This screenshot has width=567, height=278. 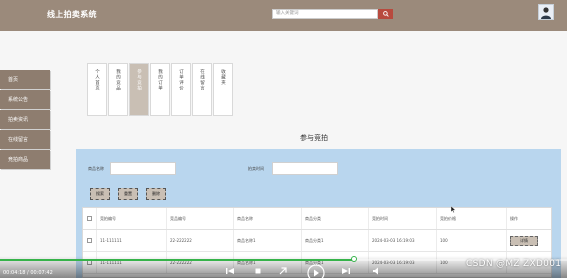 I want to click on collapse-icon, so click(x=283, y=271).